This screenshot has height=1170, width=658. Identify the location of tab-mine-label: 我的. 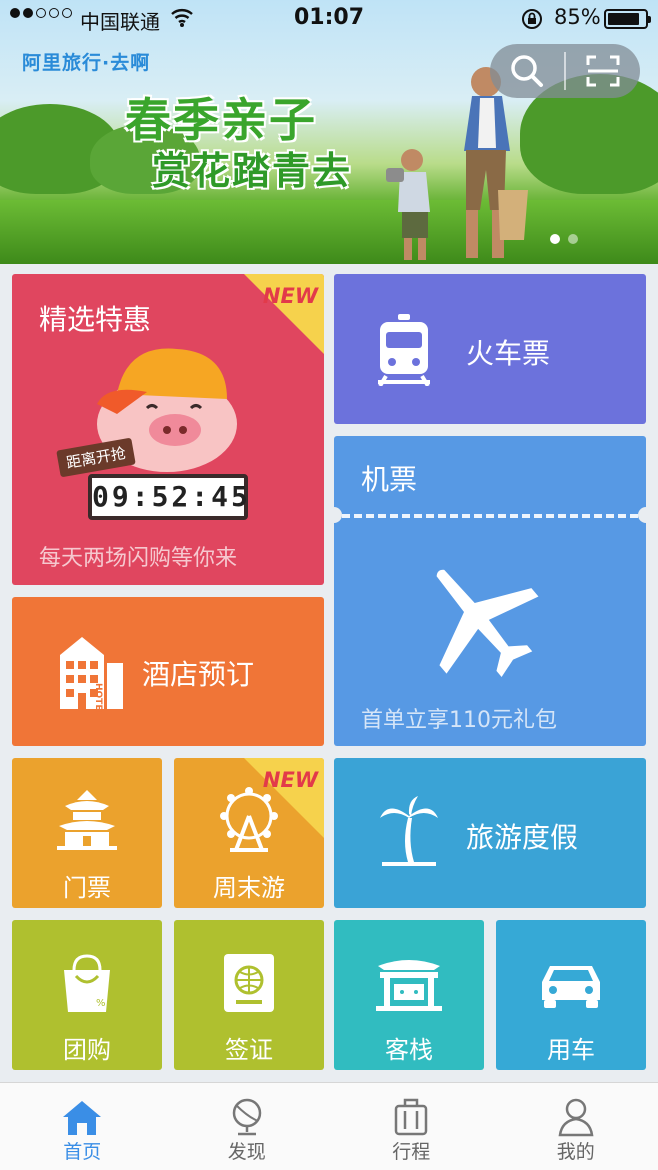
(575, 1152).